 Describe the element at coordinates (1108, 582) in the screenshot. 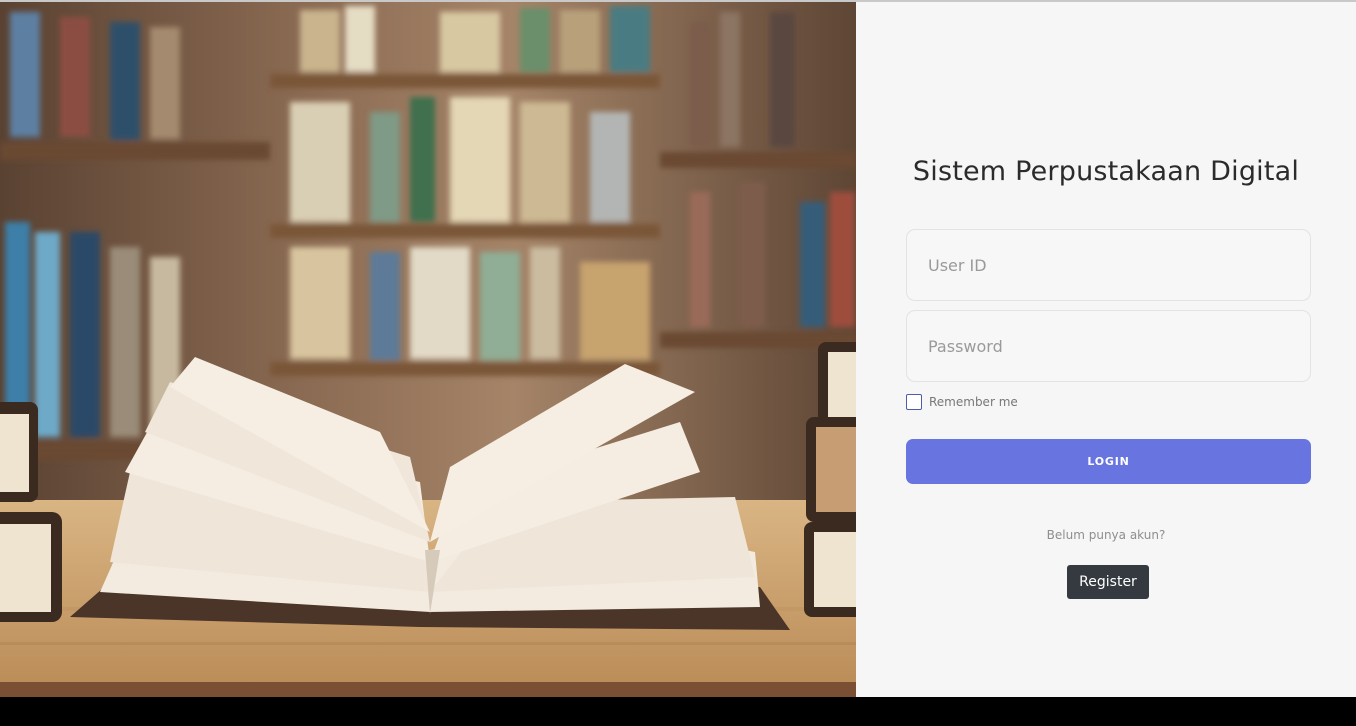

I see `register-button: Register` at that location.